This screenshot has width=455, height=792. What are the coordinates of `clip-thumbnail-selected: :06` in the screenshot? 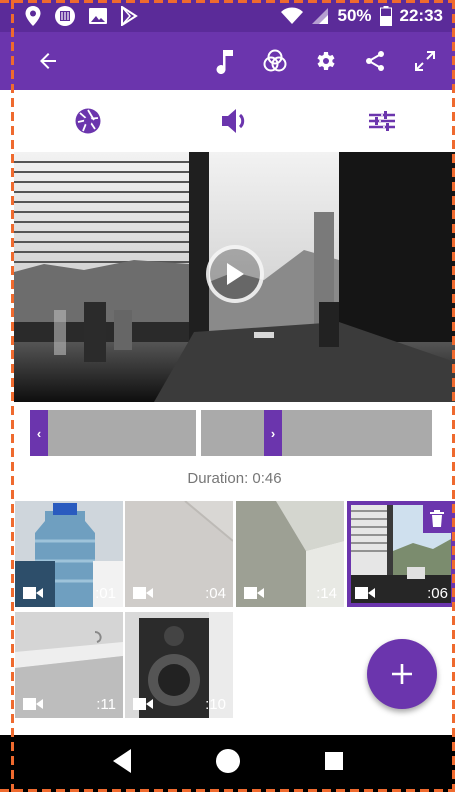 It's located at (401, 554).